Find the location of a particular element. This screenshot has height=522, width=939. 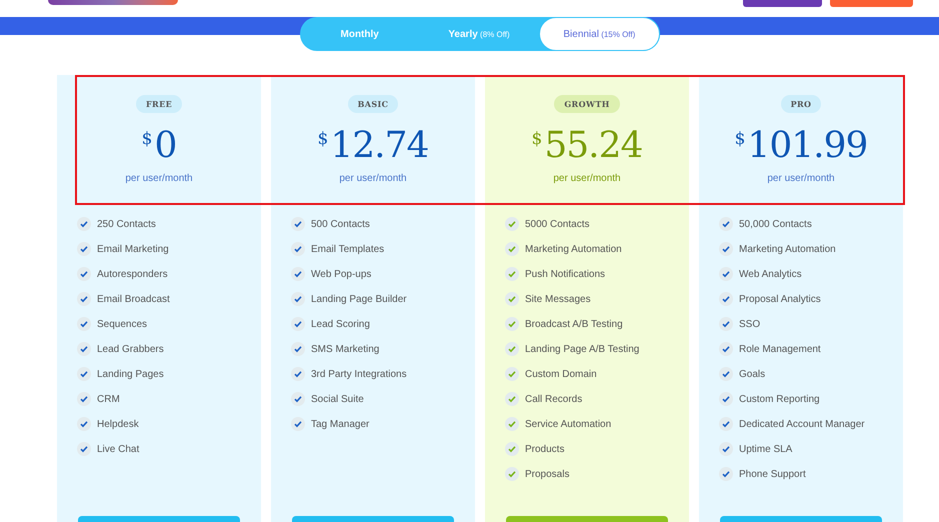

feature-text: Site Messages is located at coordinates (558, 299).